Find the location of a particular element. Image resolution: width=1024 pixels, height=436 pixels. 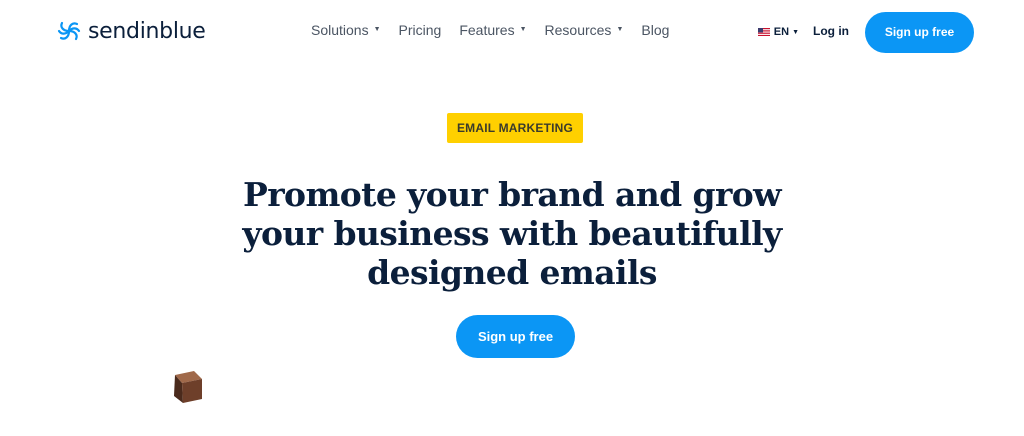

brown-cube-icon is located at coordinates (188, 387).